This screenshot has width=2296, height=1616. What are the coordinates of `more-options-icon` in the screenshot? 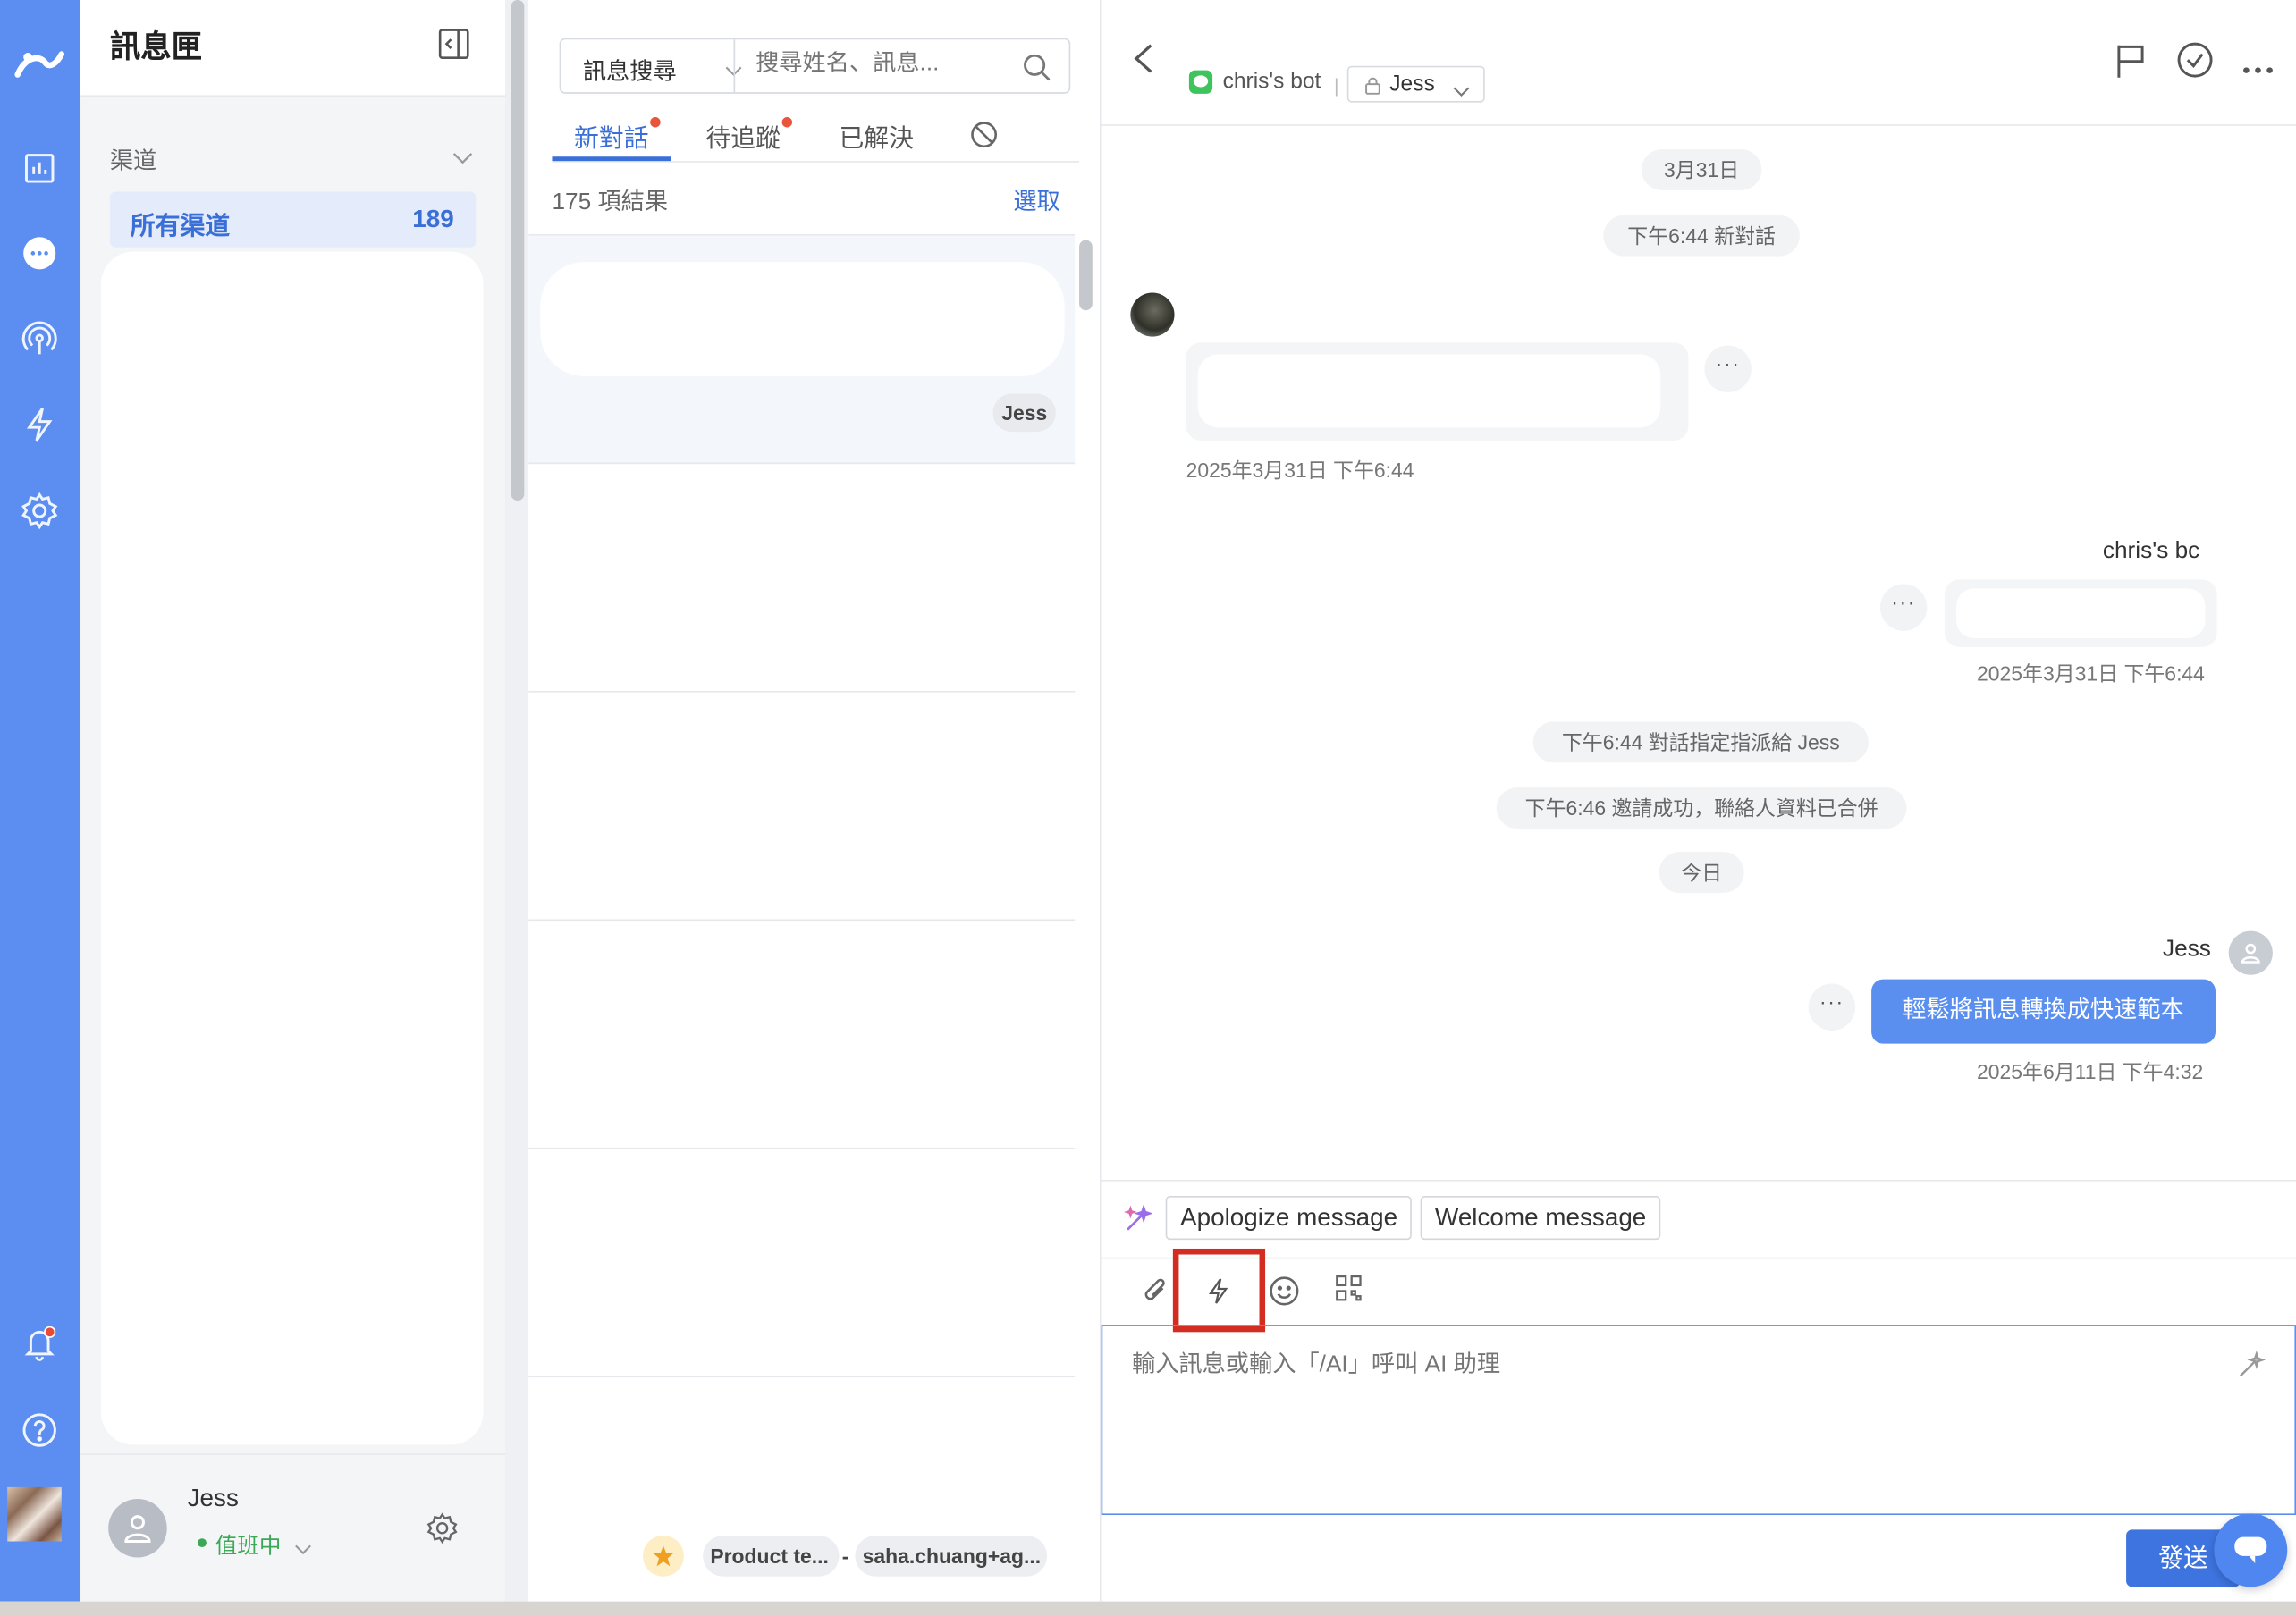 It's located at (2257, 68).